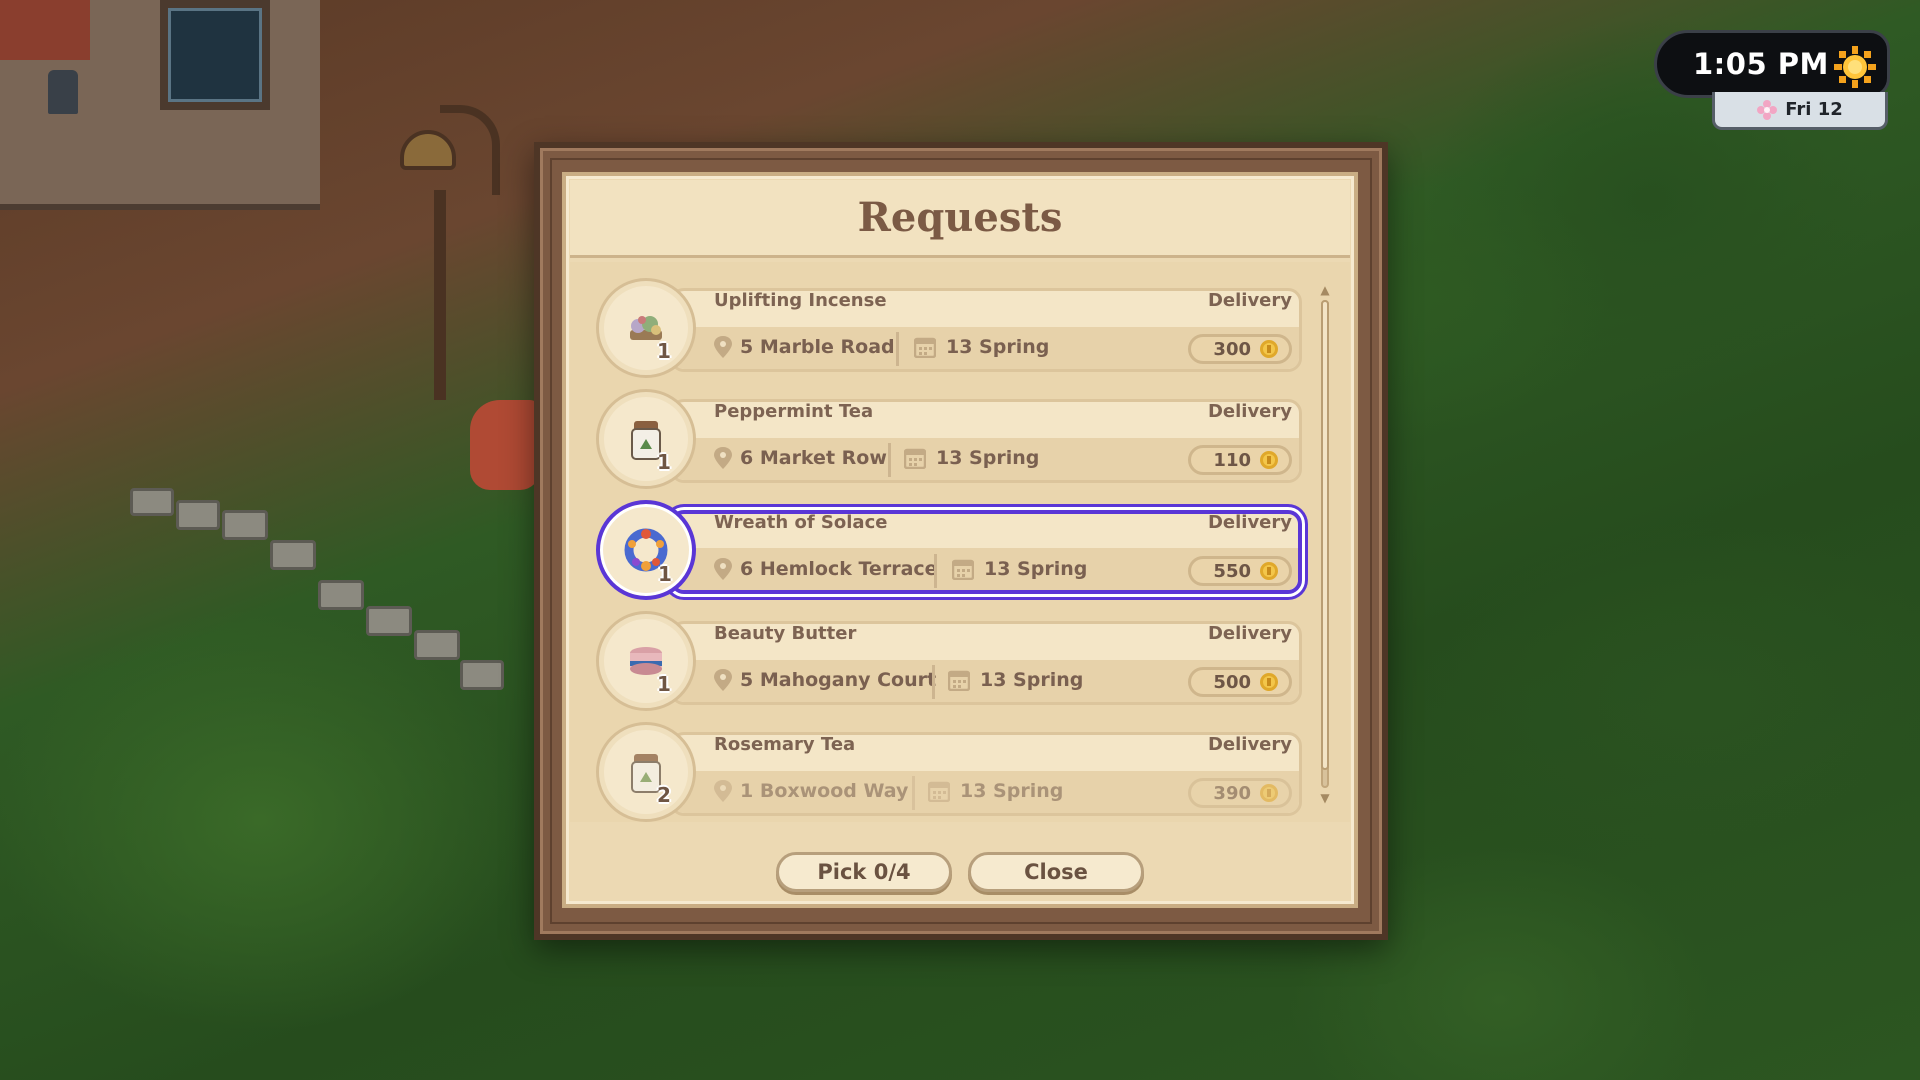  I want to click on scroll-thumb, so click(1325, 535).